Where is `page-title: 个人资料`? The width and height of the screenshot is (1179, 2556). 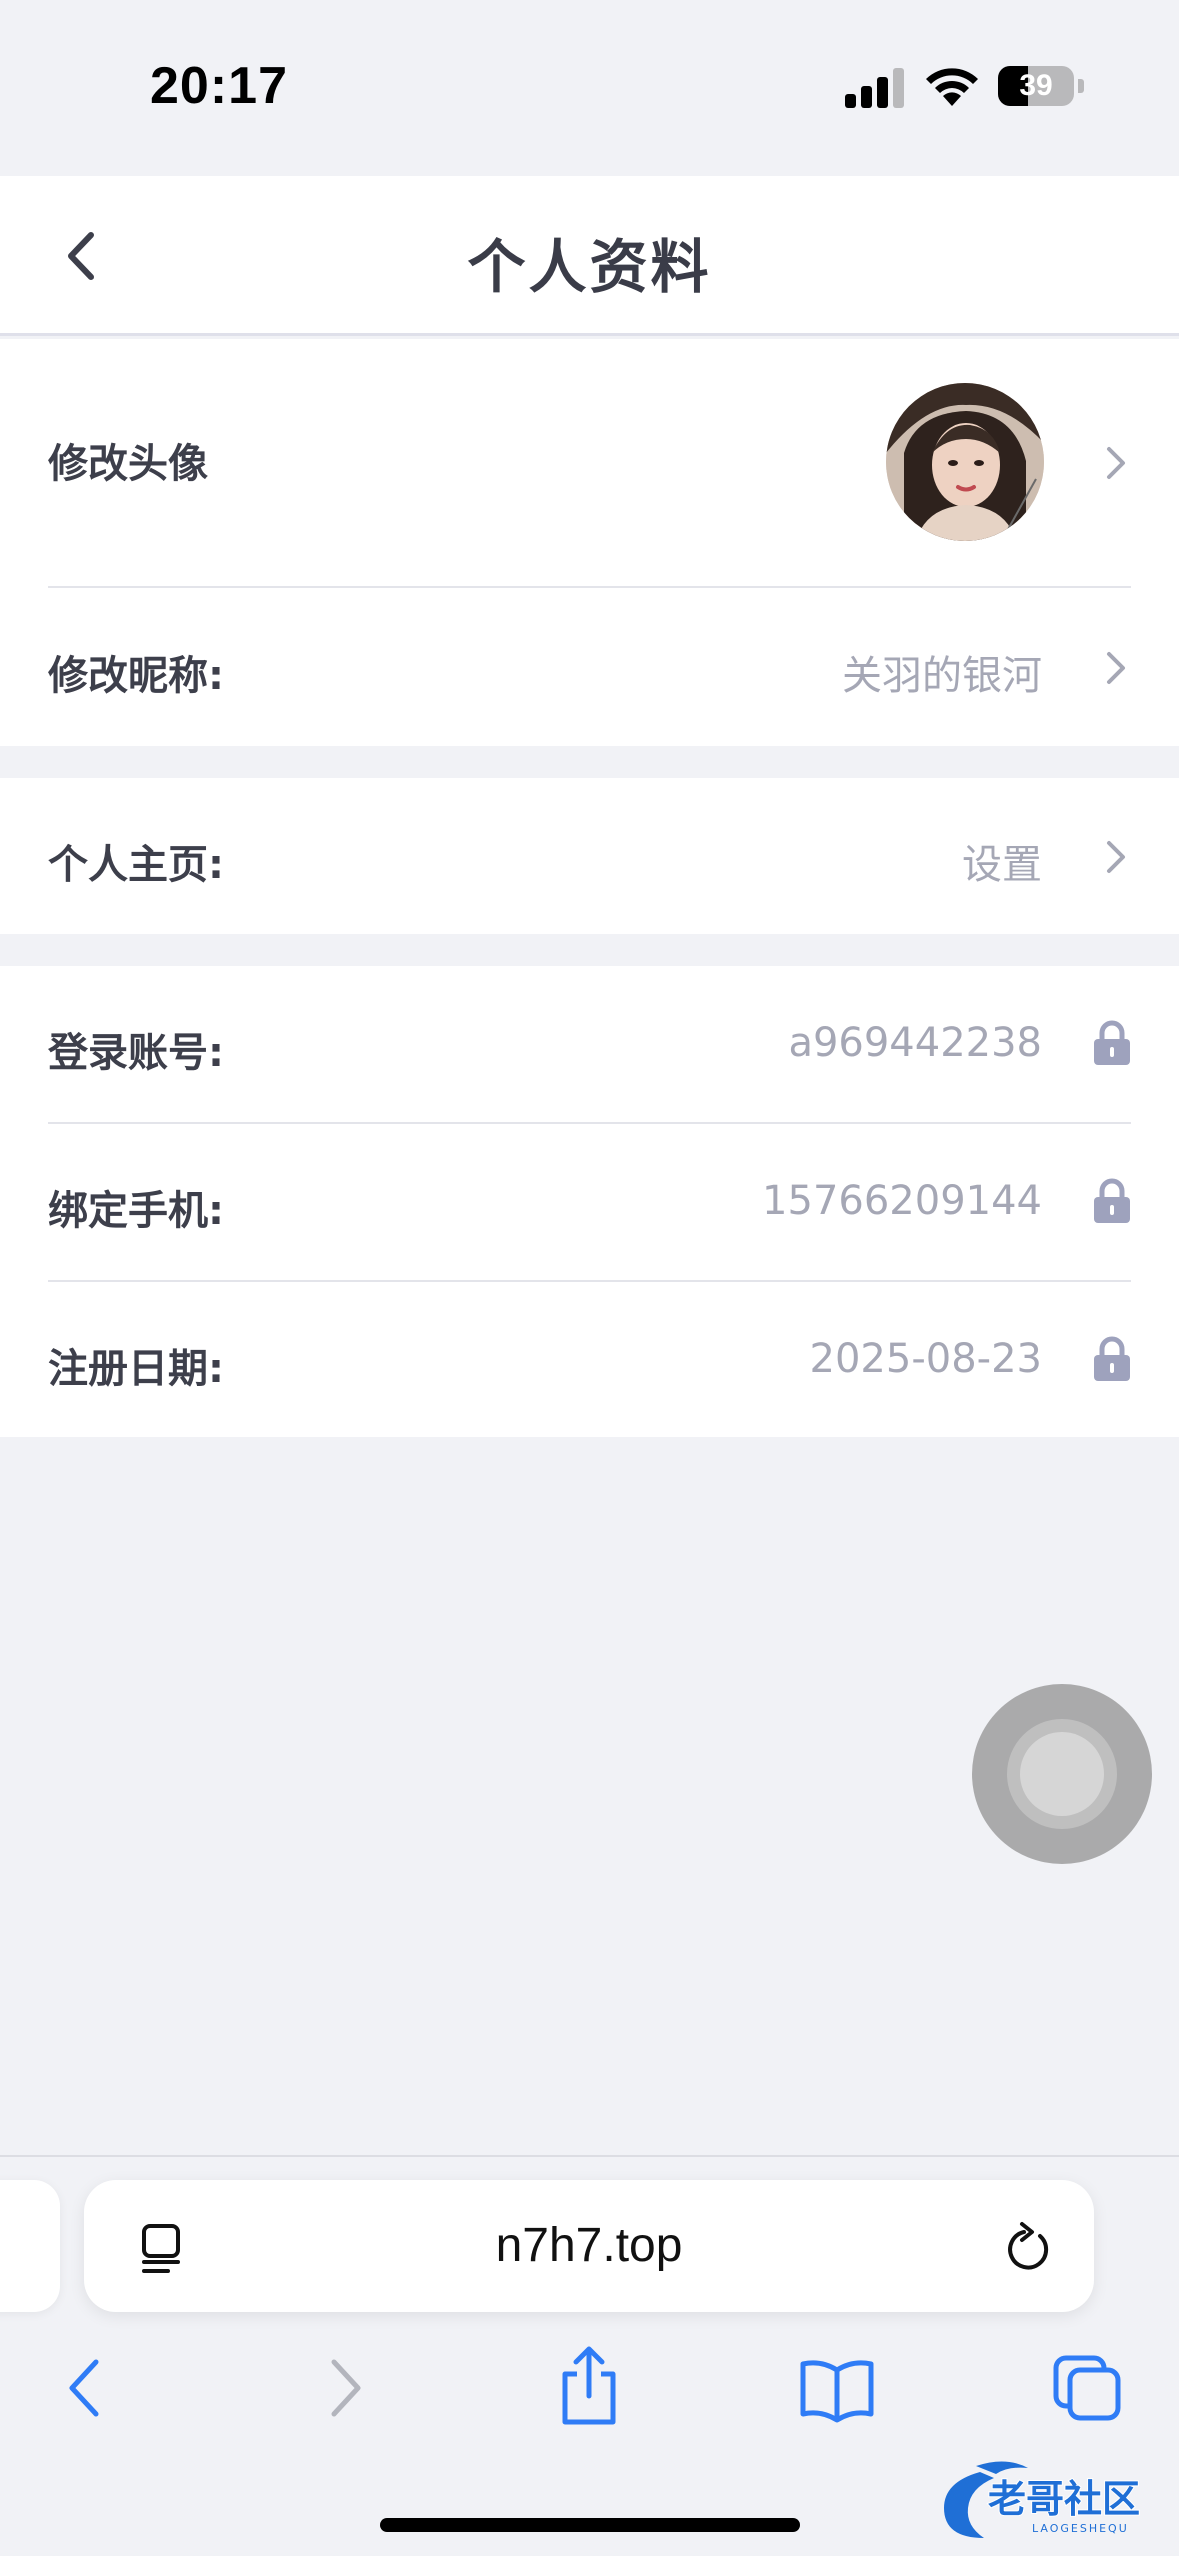
page-title: 个人资料 is located at coordinates (589, 267).